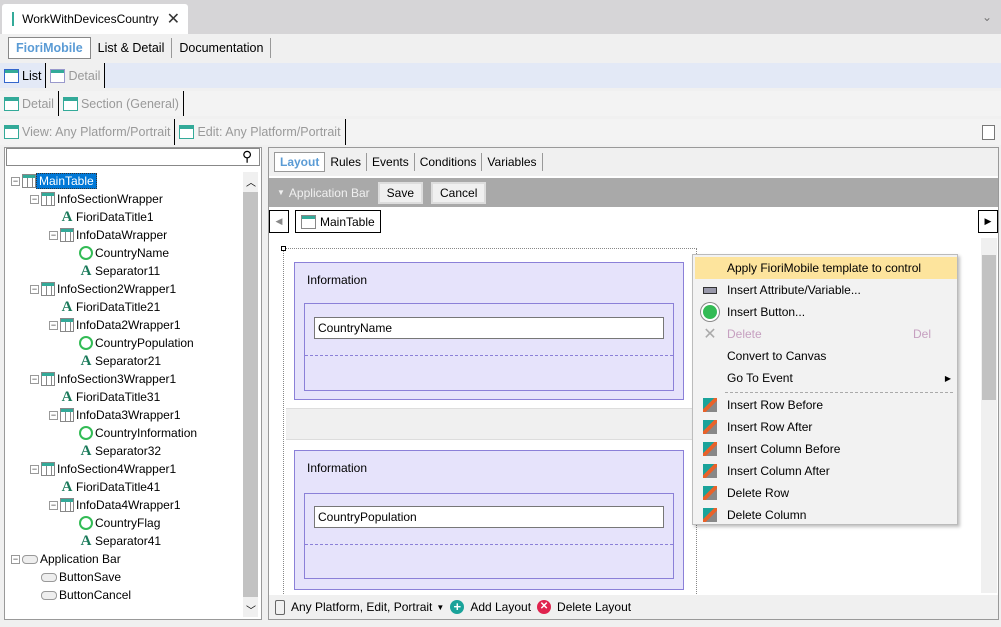  I want to click on tree-node: InfoSectionWrapper, so click(103, 199).